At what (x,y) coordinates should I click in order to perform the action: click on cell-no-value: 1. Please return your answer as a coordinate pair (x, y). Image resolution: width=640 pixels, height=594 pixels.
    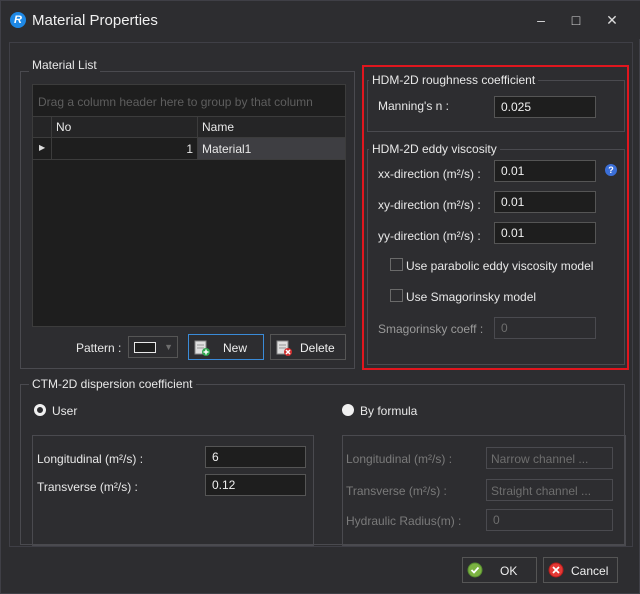
    Looking at the image, I should click on (189, 149).